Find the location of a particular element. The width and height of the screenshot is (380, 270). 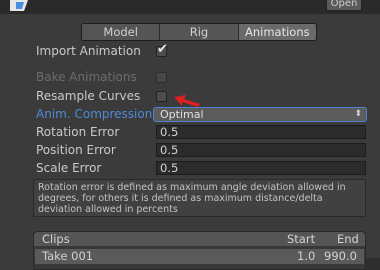

clips-header: Clips Start End is located at coordinates (199, 239).